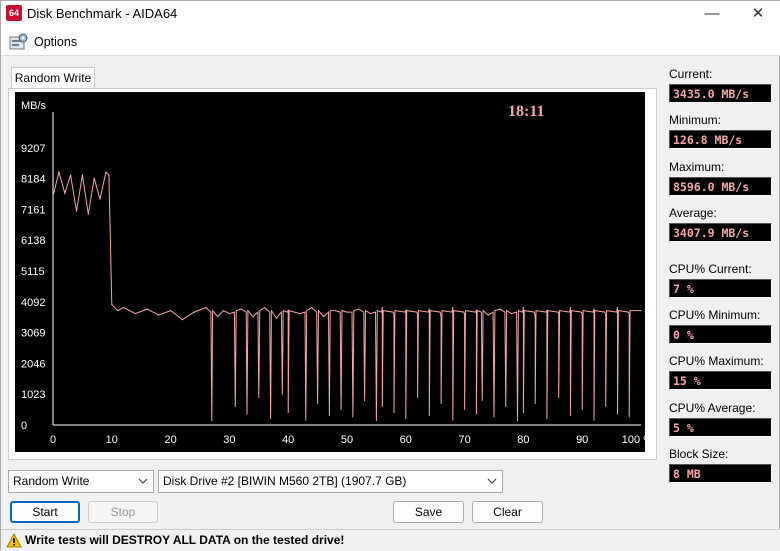 This screenshot has height=551, width=780. What do you see at coordinates (582, 440) in the screenshot?
I see `x-tick-label: 90` at bounding box center [582, 440].